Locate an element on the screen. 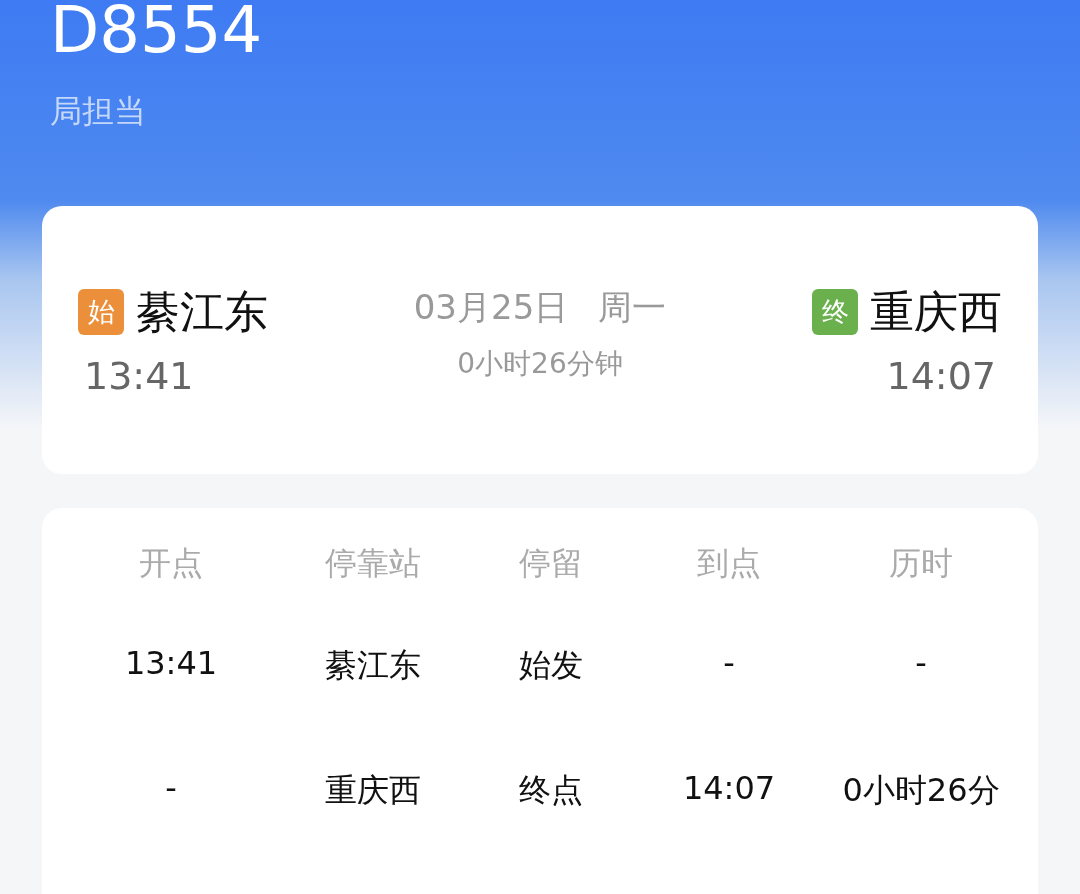 The image size is (1080, 894). weekday-text: 周一 is located at coordinates (632, 307).